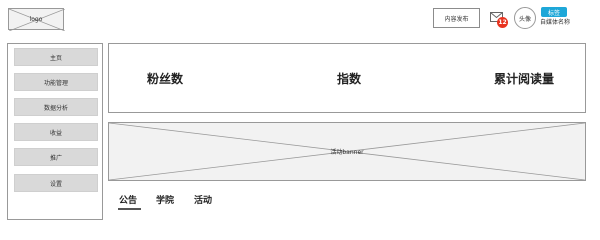 This screenshot has height=240, width=600. I want to click on mail-notification: 12, so click(499, 20).